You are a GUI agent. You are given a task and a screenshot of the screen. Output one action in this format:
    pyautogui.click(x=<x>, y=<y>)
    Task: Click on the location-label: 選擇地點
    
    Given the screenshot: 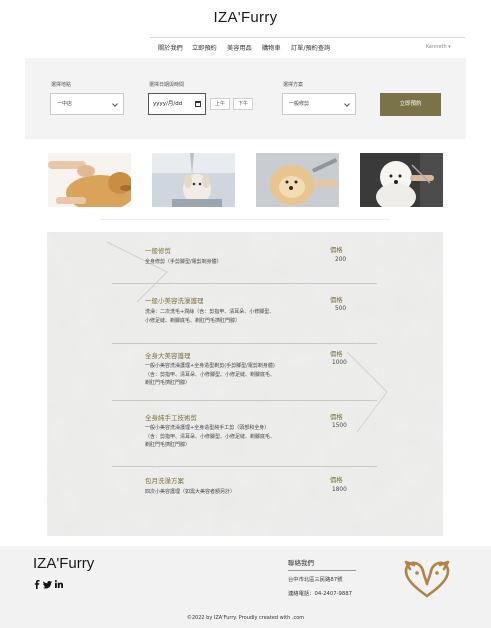 What is the action you would take?
    pyautogui.click(x=61, y=85)
    